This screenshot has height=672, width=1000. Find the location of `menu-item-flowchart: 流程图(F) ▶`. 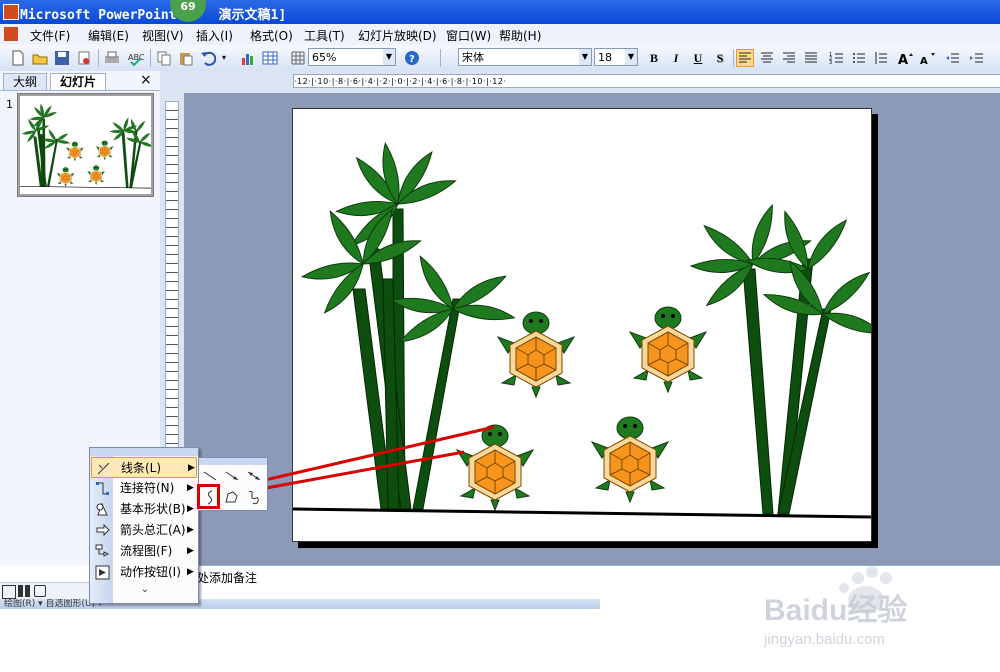

menu-item-flowchart: 流程图(F) ▶ is located at coordinates (144, 551).